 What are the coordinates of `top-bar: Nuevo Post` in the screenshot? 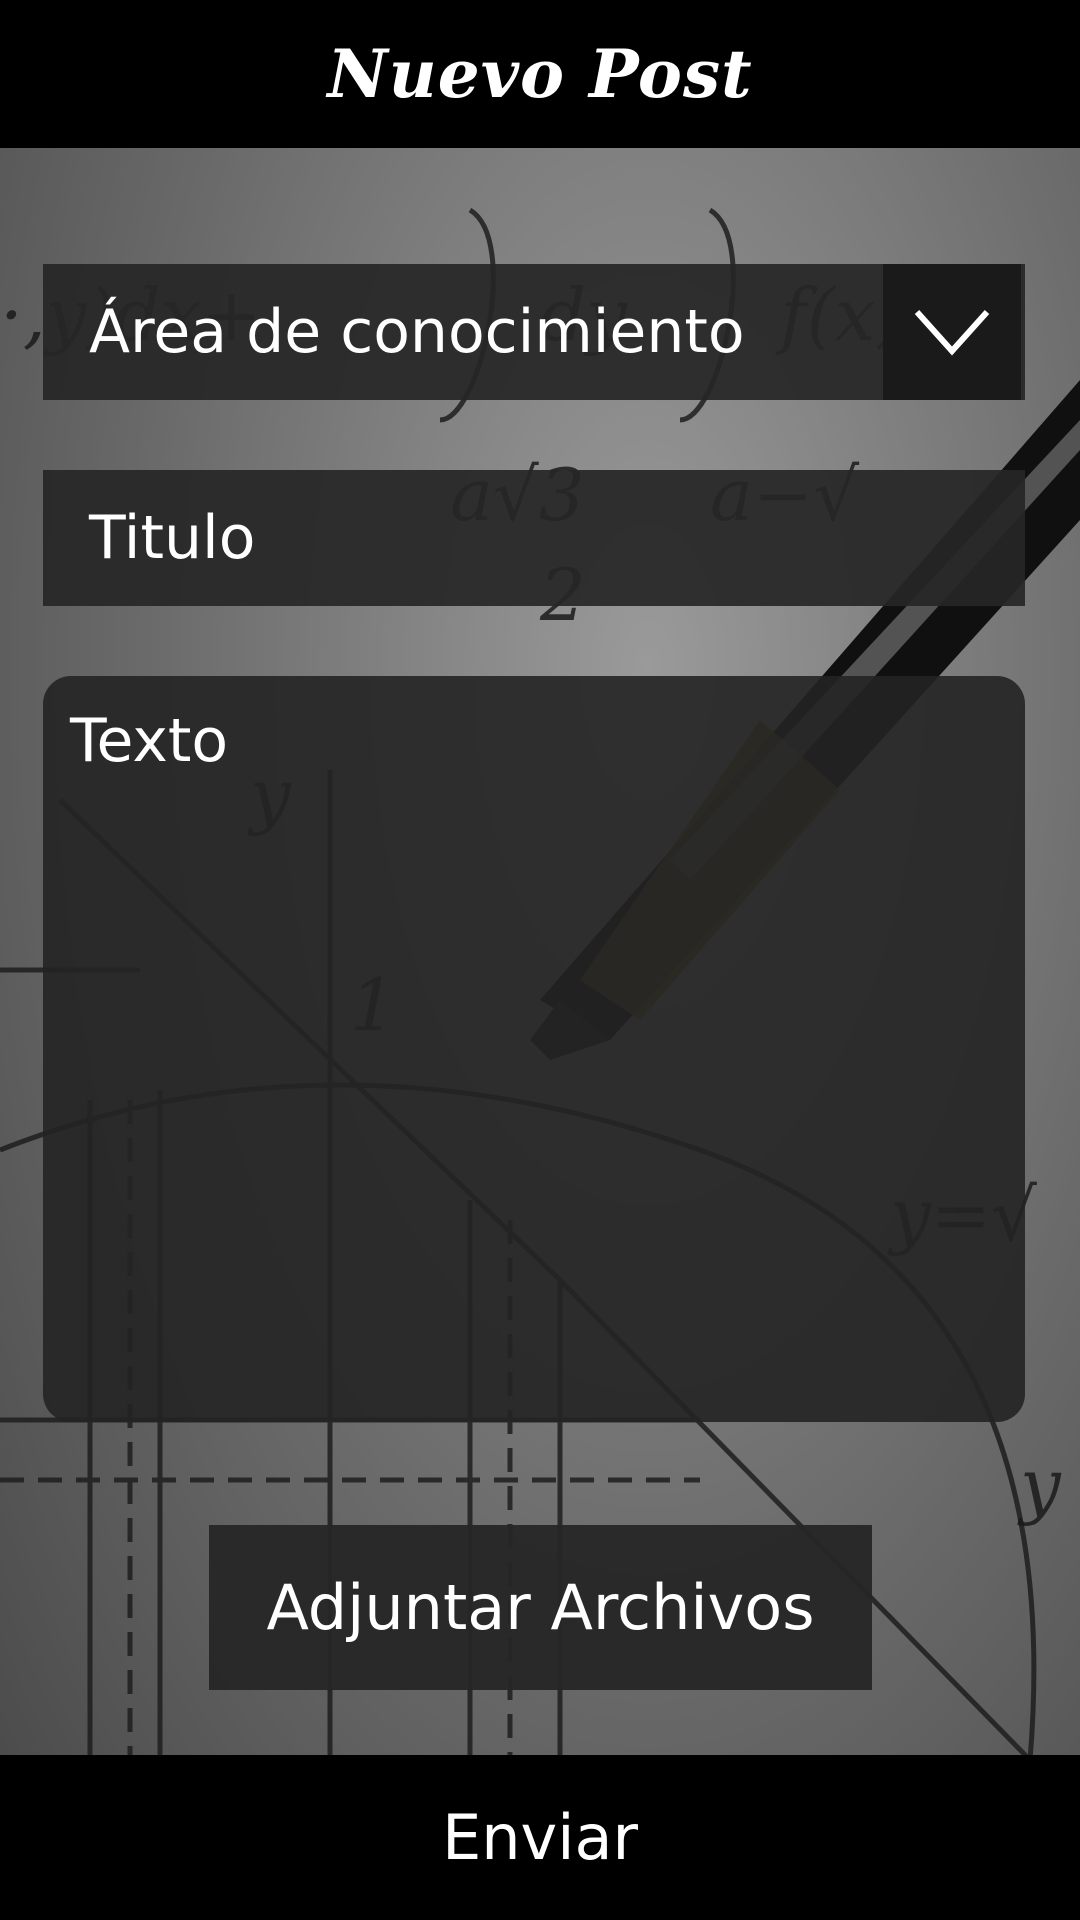 It's located at (540, 74).